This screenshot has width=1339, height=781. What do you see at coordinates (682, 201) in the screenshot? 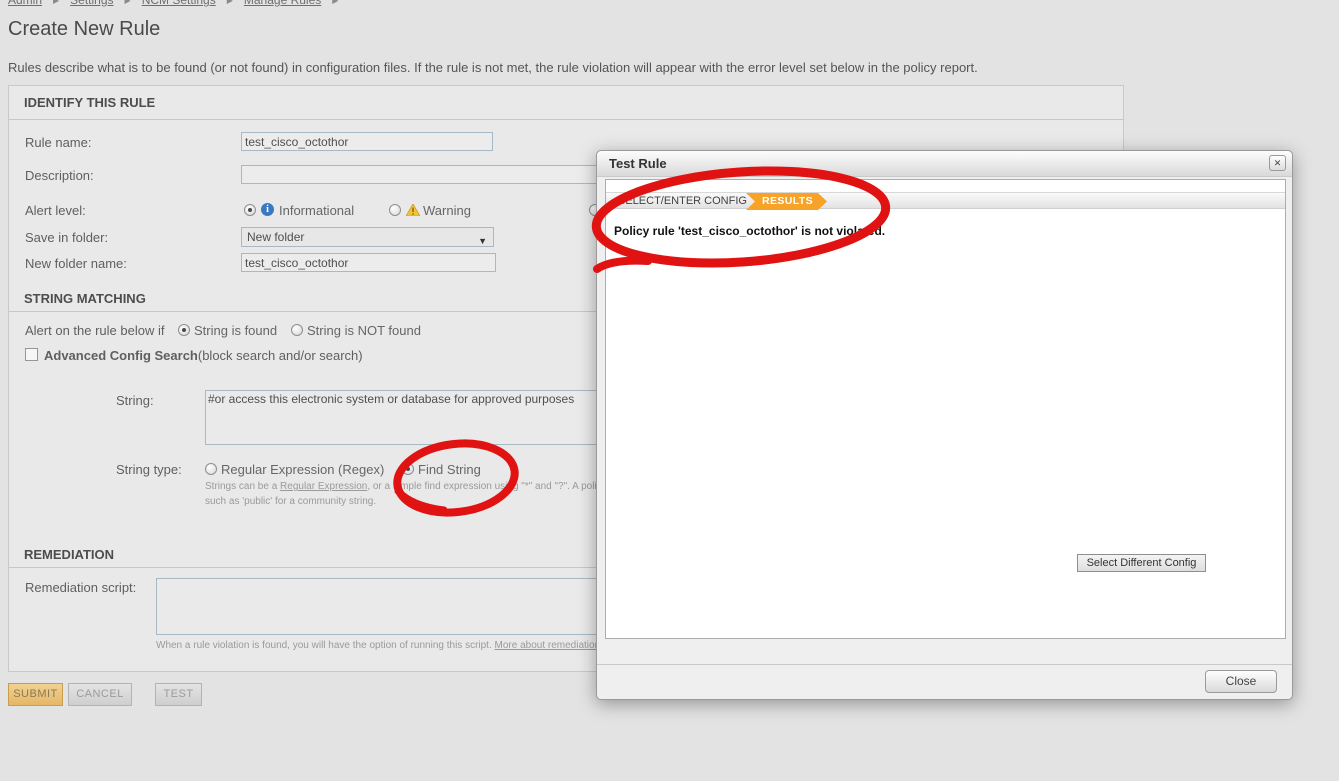
I see `tab-select-enter-config: SELECT/ENTER CONFIG` at bounding box center [682, 201].